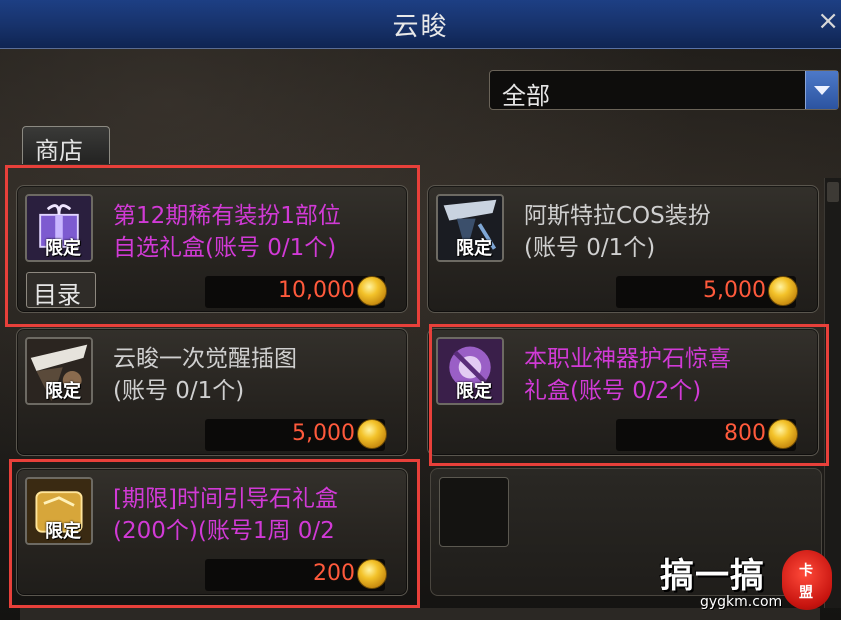  Describe the element at coordinates (59, 151) in the screenshot. I see `tab-shop-label: 商店` at that location.